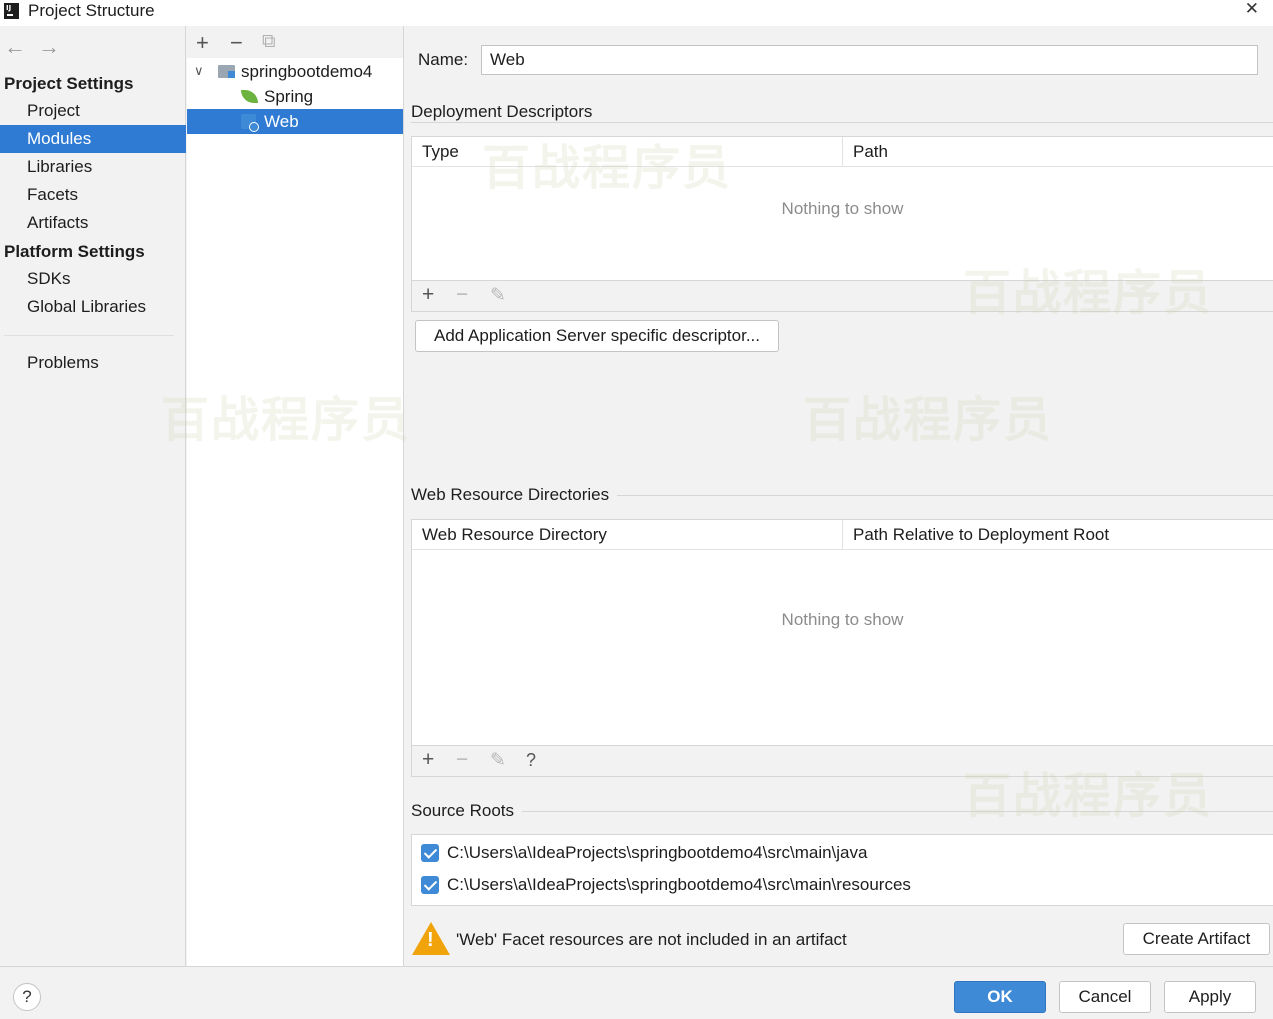 The width and height of the screenshot is (1273, 1019). What do you see at coordinates (89, 335) in the screenshot?
I see `sidebar-divider` at bounding box center [89, 335].